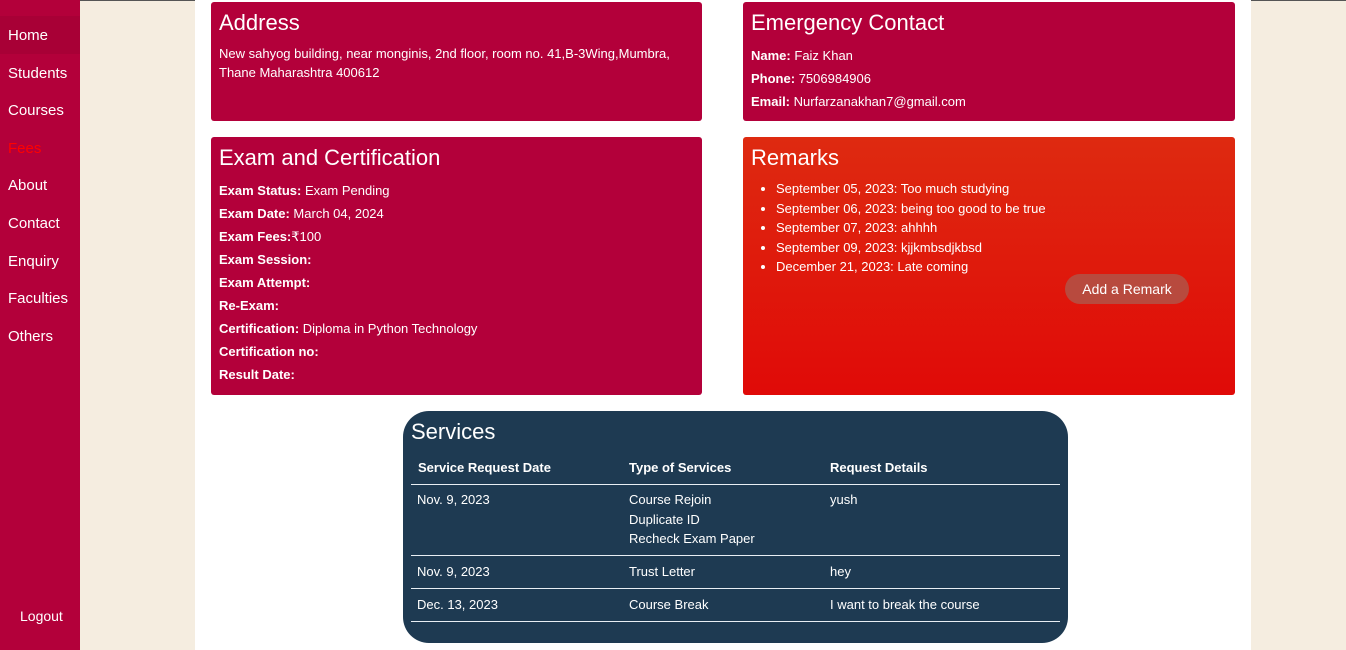  I want to click on remark-item: September 07, 2023: ahhhh, so click(1001, 228).